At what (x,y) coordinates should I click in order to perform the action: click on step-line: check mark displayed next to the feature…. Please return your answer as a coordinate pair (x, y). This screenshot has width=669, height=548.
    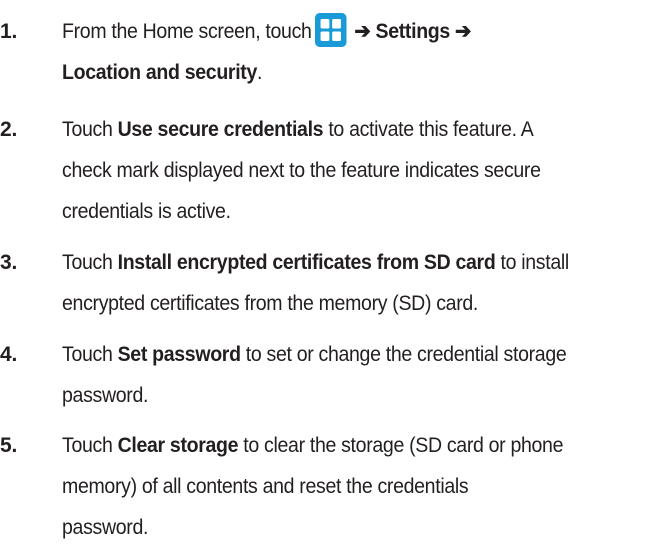
    Looking at the image, I should click on (301, 170).